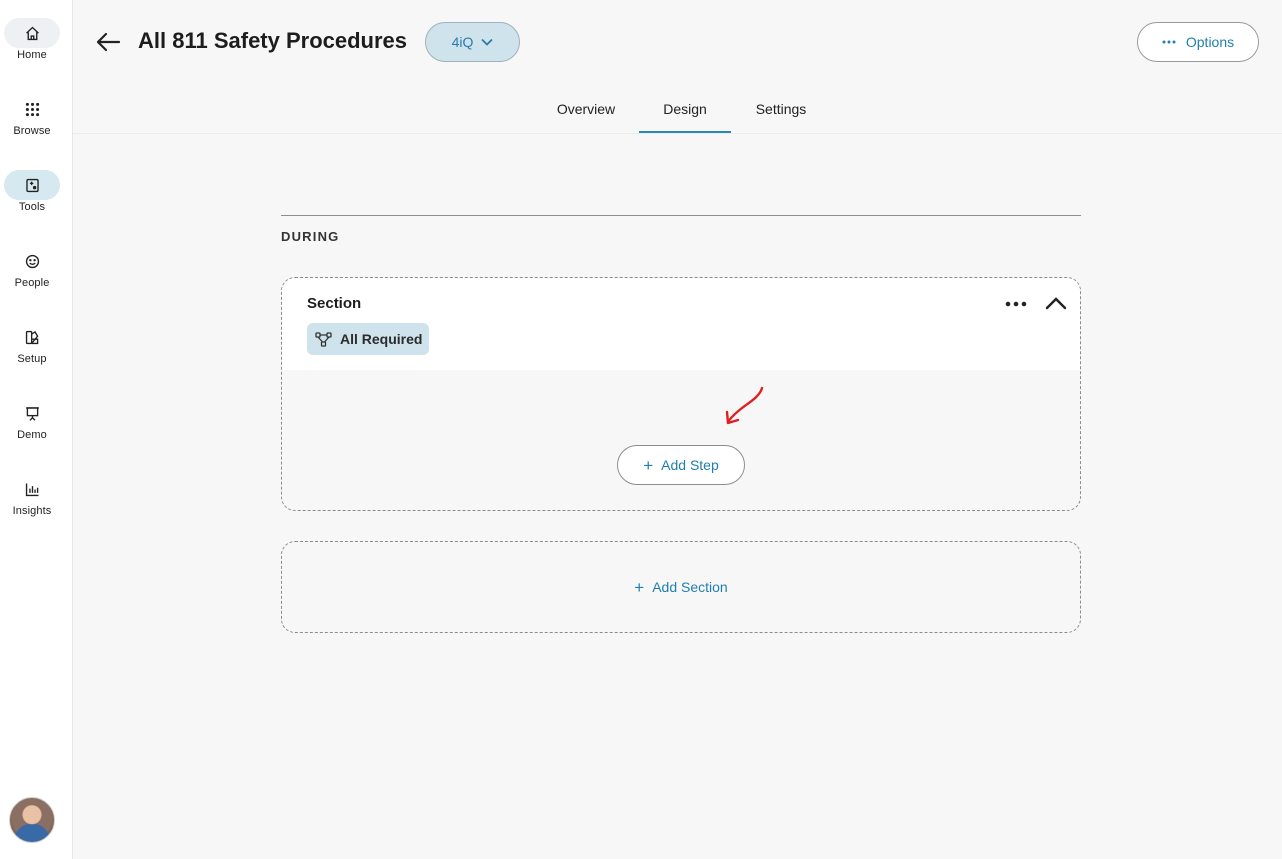 This screenshot has height=859, width=1282. What do you see at coordinates (690, 465) in the screenshot?
I see `add-step-label: Add Step` at bounding box center [690, 465].